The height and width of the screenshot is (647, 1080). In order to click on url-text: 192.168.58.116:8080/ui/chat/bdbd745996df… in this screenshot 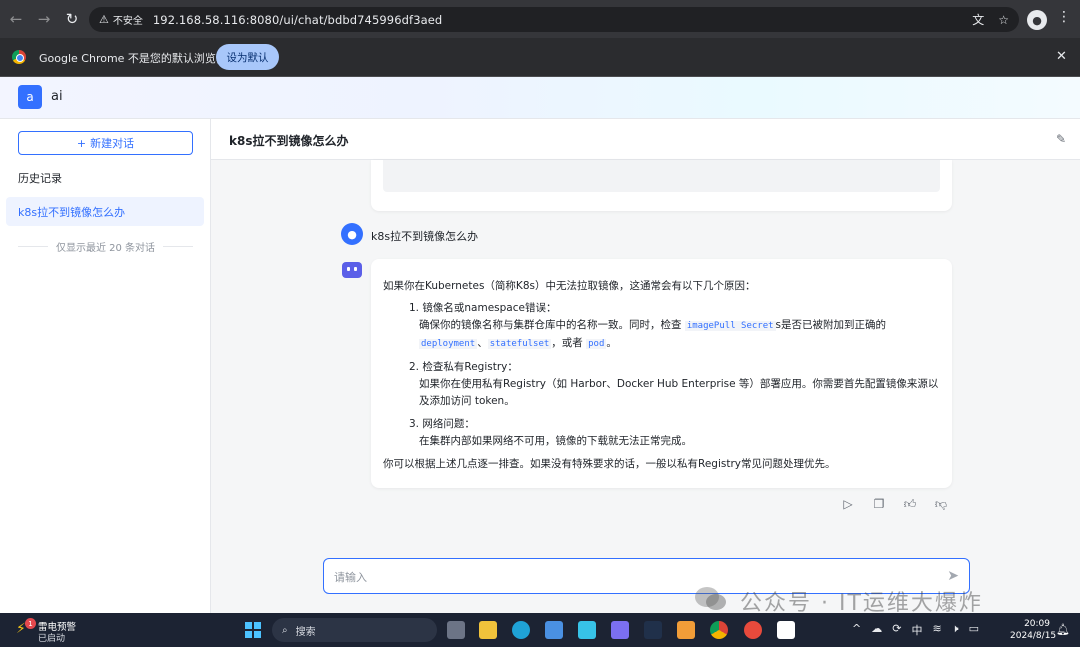, I will do `click(297, 20)`.